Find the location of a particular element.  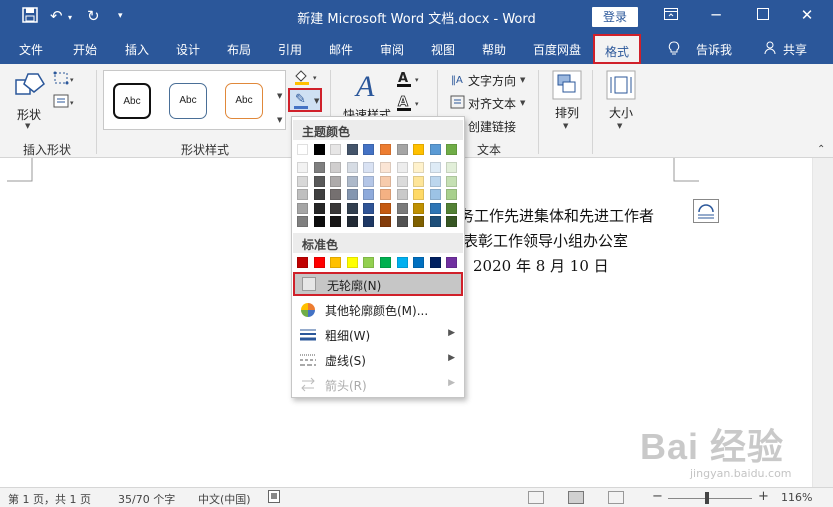

vertical-scrollbar is located at coordinates (823, 322).